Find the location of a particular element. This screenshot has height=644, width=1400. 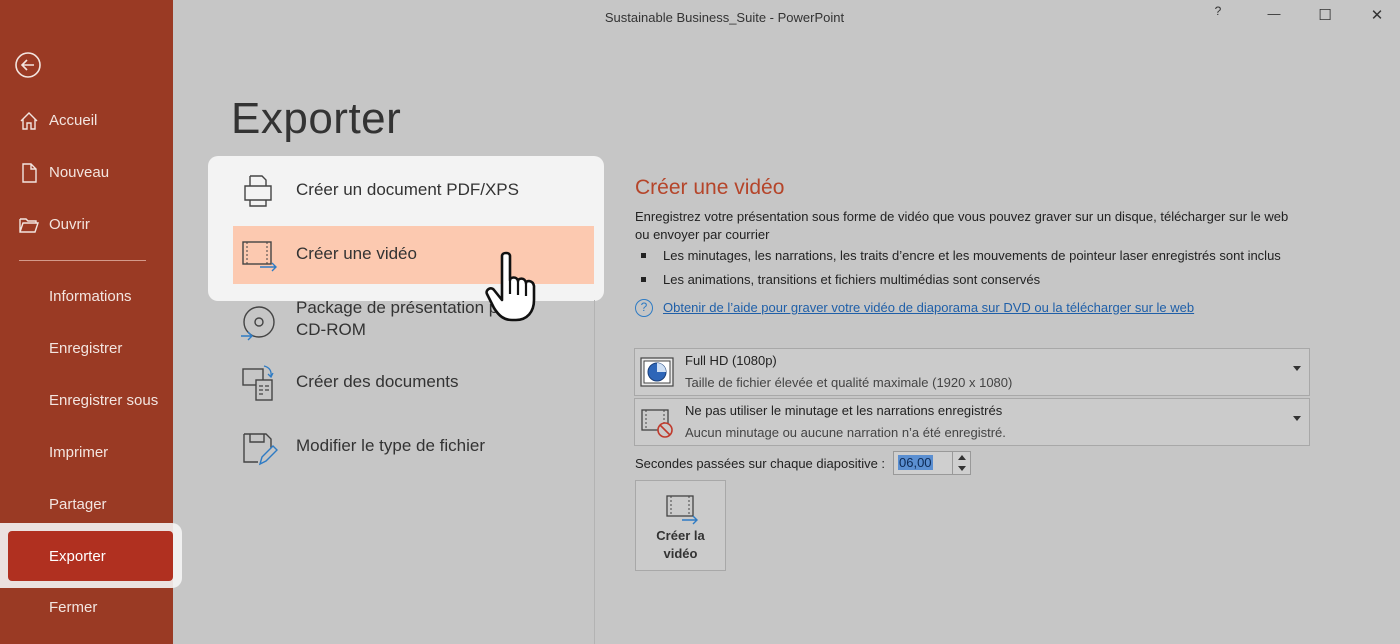

sidebar-item-enregistrer-sous: Enregistrer sous is located at coordinates (86, 400).